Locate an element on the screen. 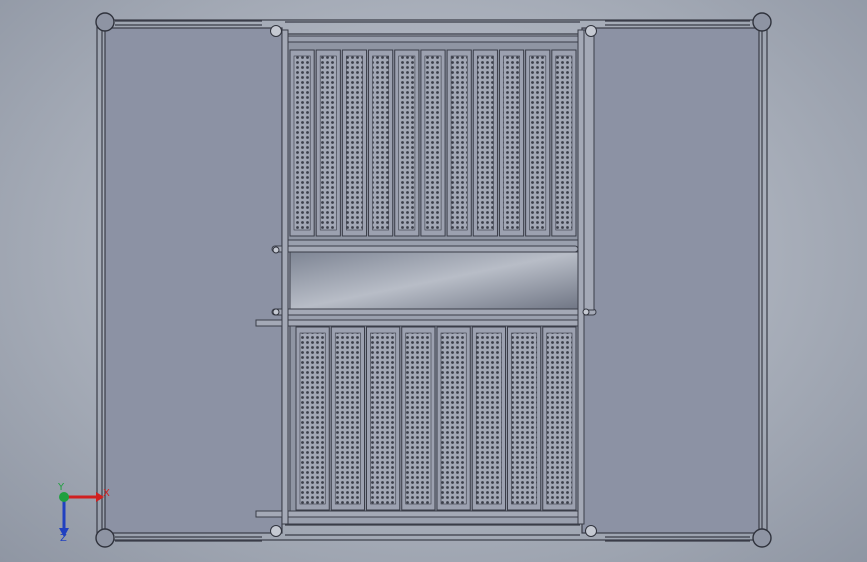  middle-opening is located at coordinates (434, 281).